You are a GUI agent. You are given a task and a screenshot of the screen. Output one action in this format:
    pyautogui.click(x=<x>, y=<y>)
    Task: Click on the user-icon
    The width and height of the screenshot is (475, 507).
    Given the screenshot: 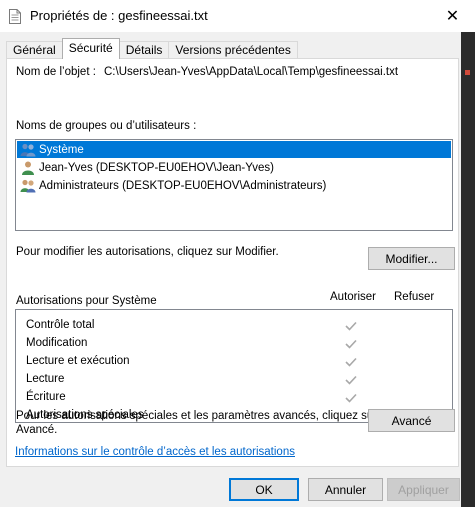 What is the action you would take?
    pyautogui.click(x=28, y=168)
    